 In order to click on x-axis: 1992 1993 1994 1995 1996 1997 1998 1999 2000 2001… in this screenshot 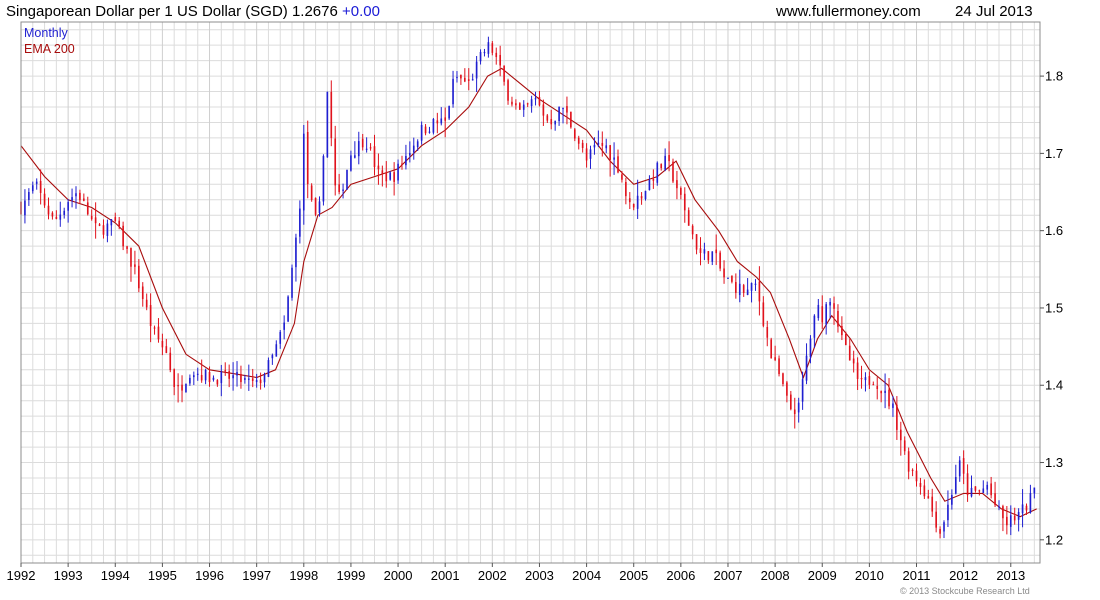, I will do `click(516, 573)`.